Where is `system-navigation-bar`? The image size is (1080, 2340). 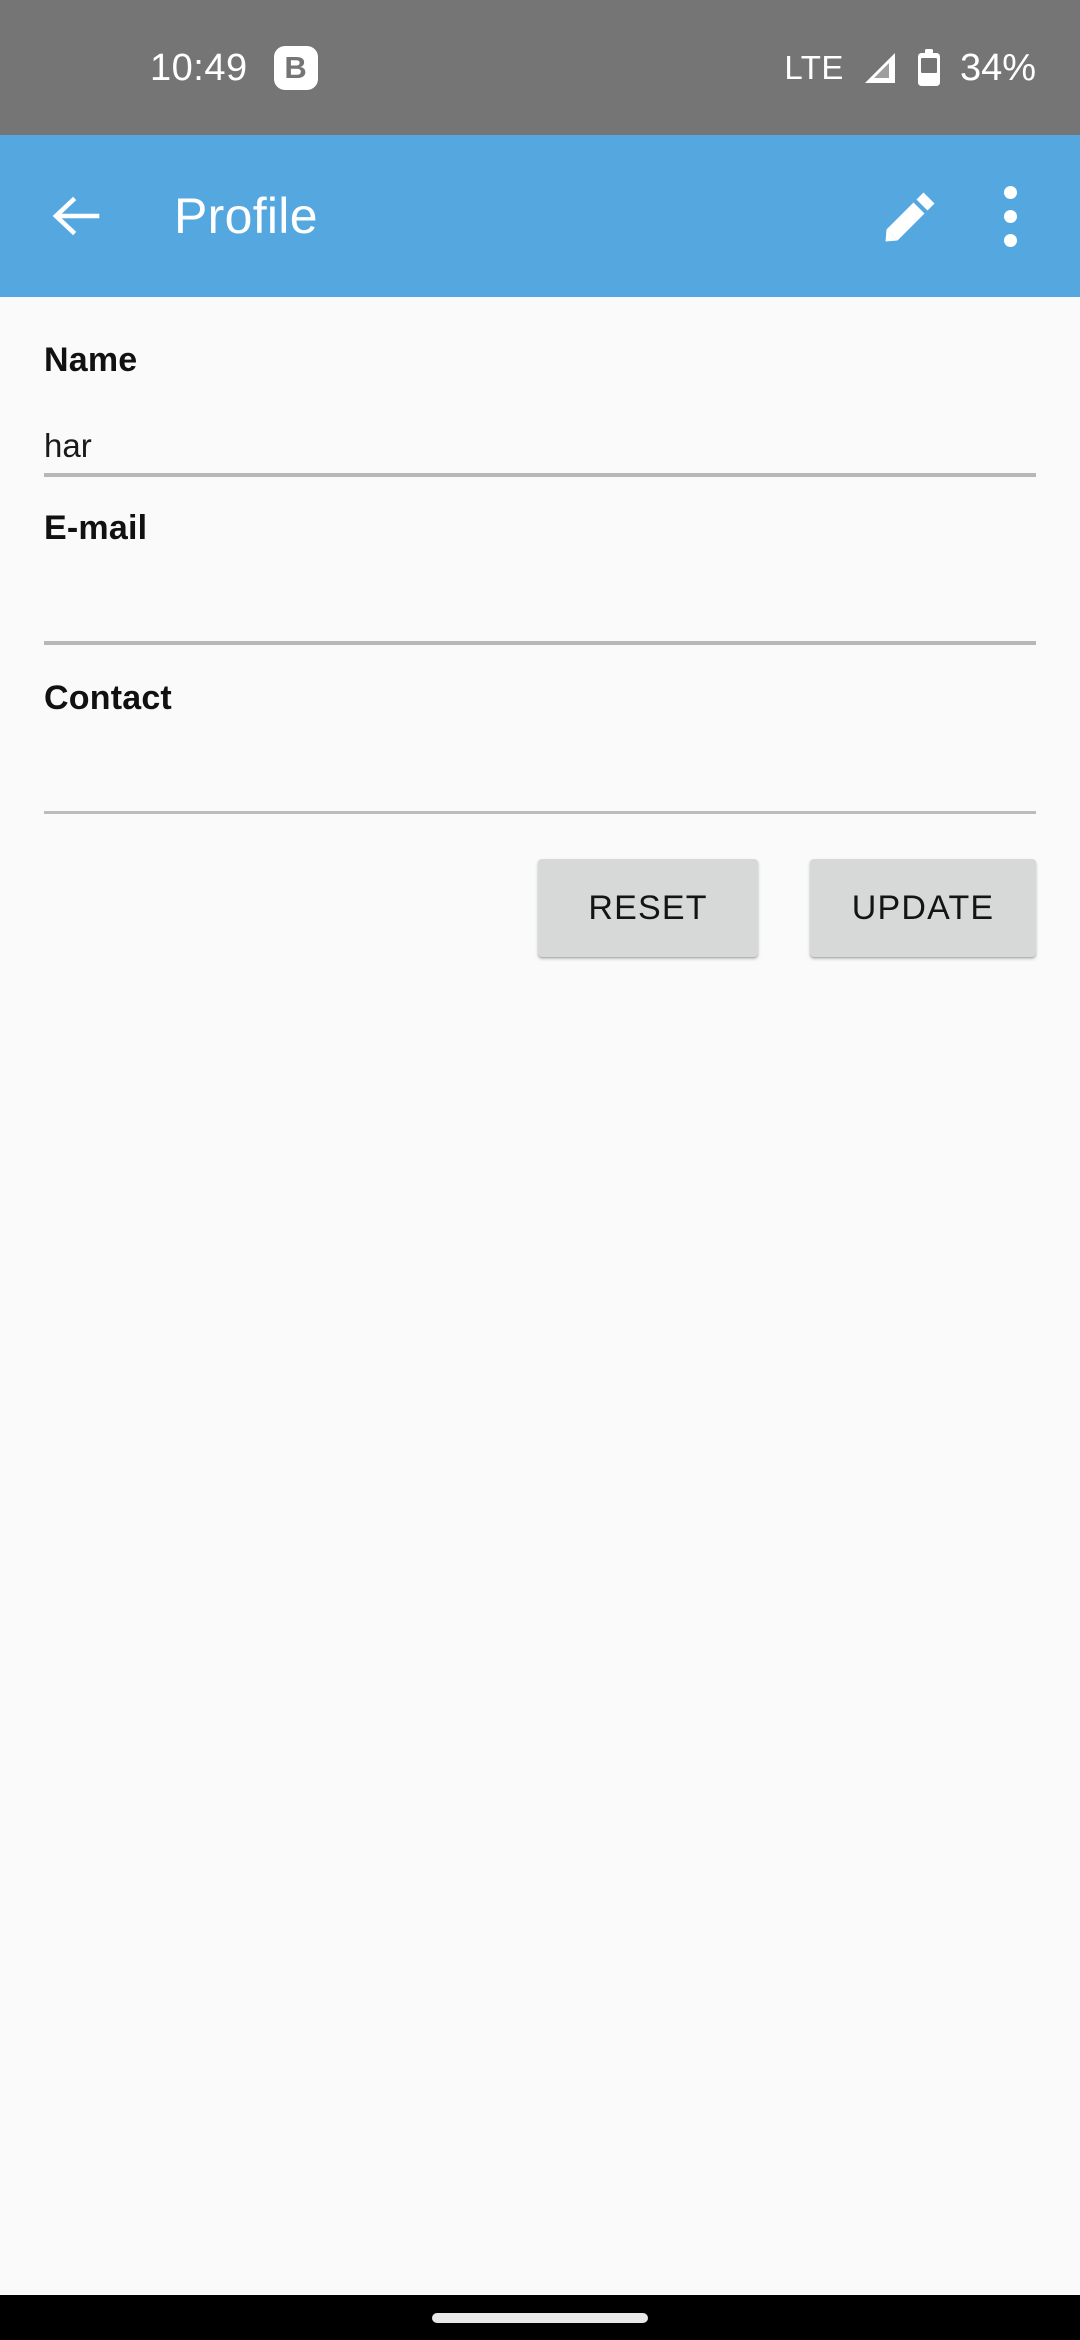 system-navigation-bar is located at coordinates (540, 2317).